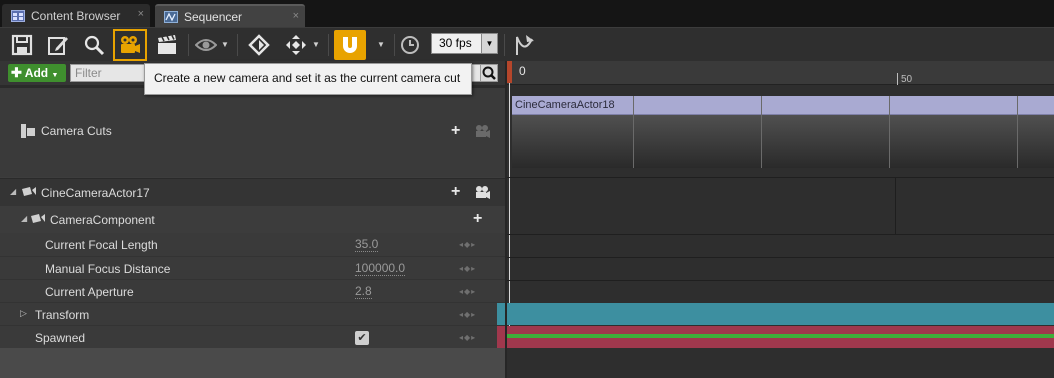 This screenshot has height=378, width=1054. I want to click on track-label: CineCameraActor17, so click(95, 193).